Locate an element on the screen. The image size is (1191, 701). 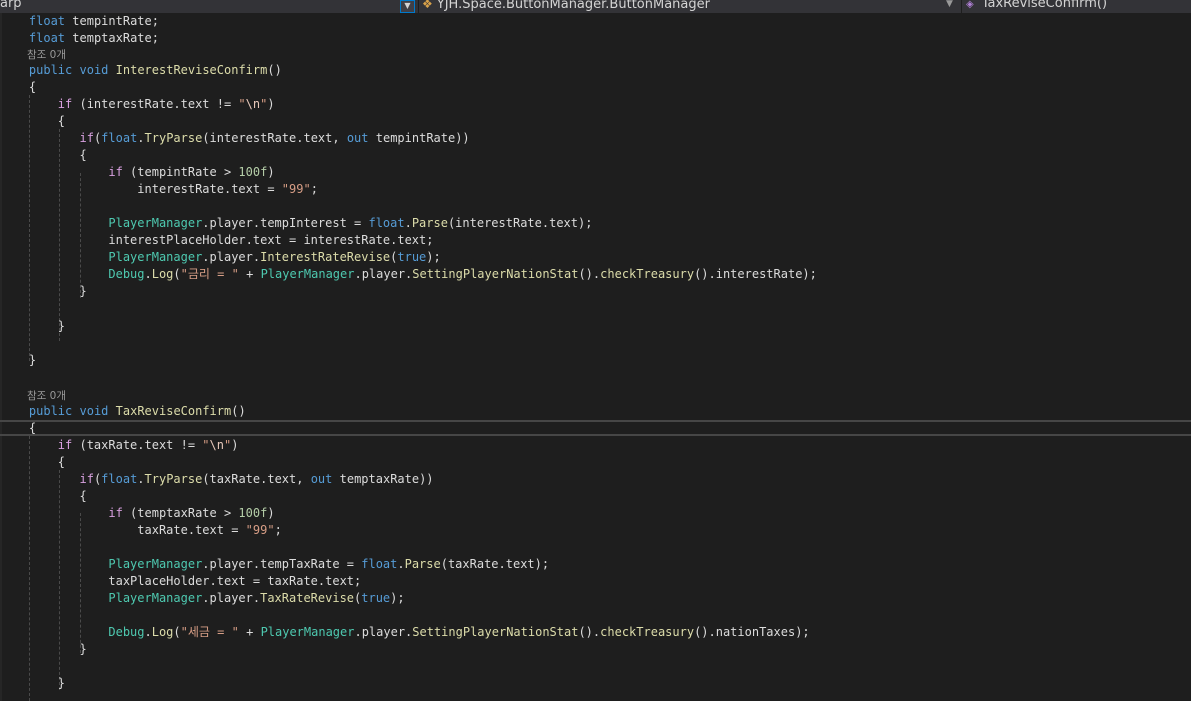
class-icon: ❖ is located at coordinates (427, 5).